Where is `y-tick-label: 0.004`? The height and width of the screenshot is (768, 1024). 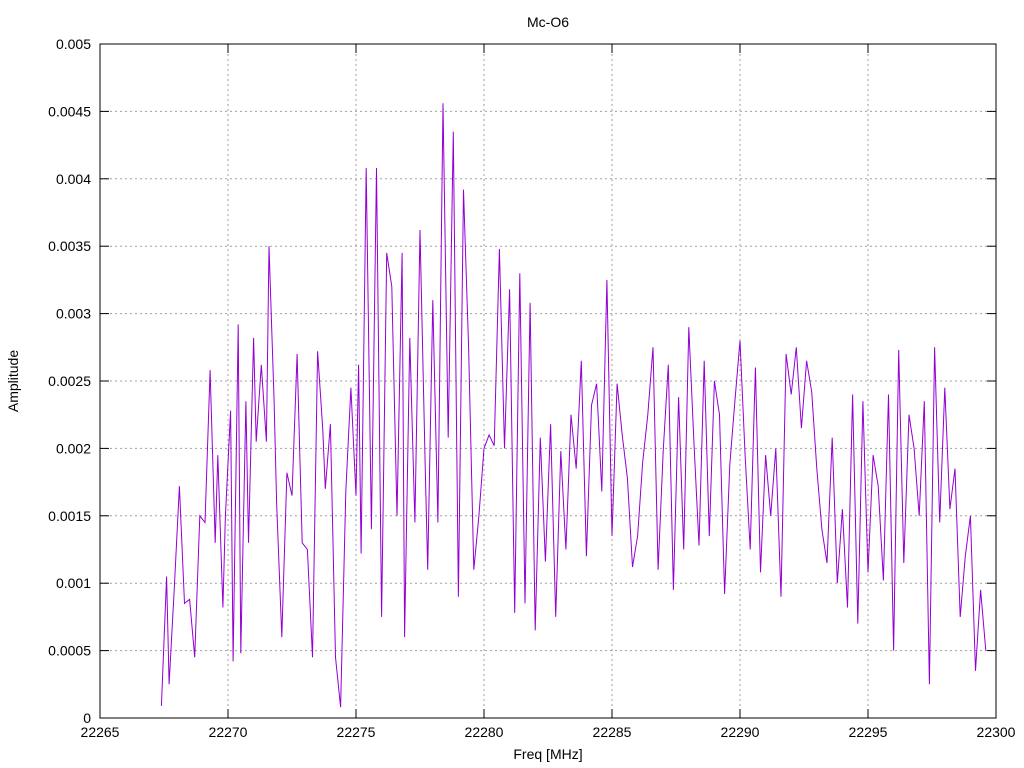 y-tick-label: 0.004 is located at coordinates (73, 179).